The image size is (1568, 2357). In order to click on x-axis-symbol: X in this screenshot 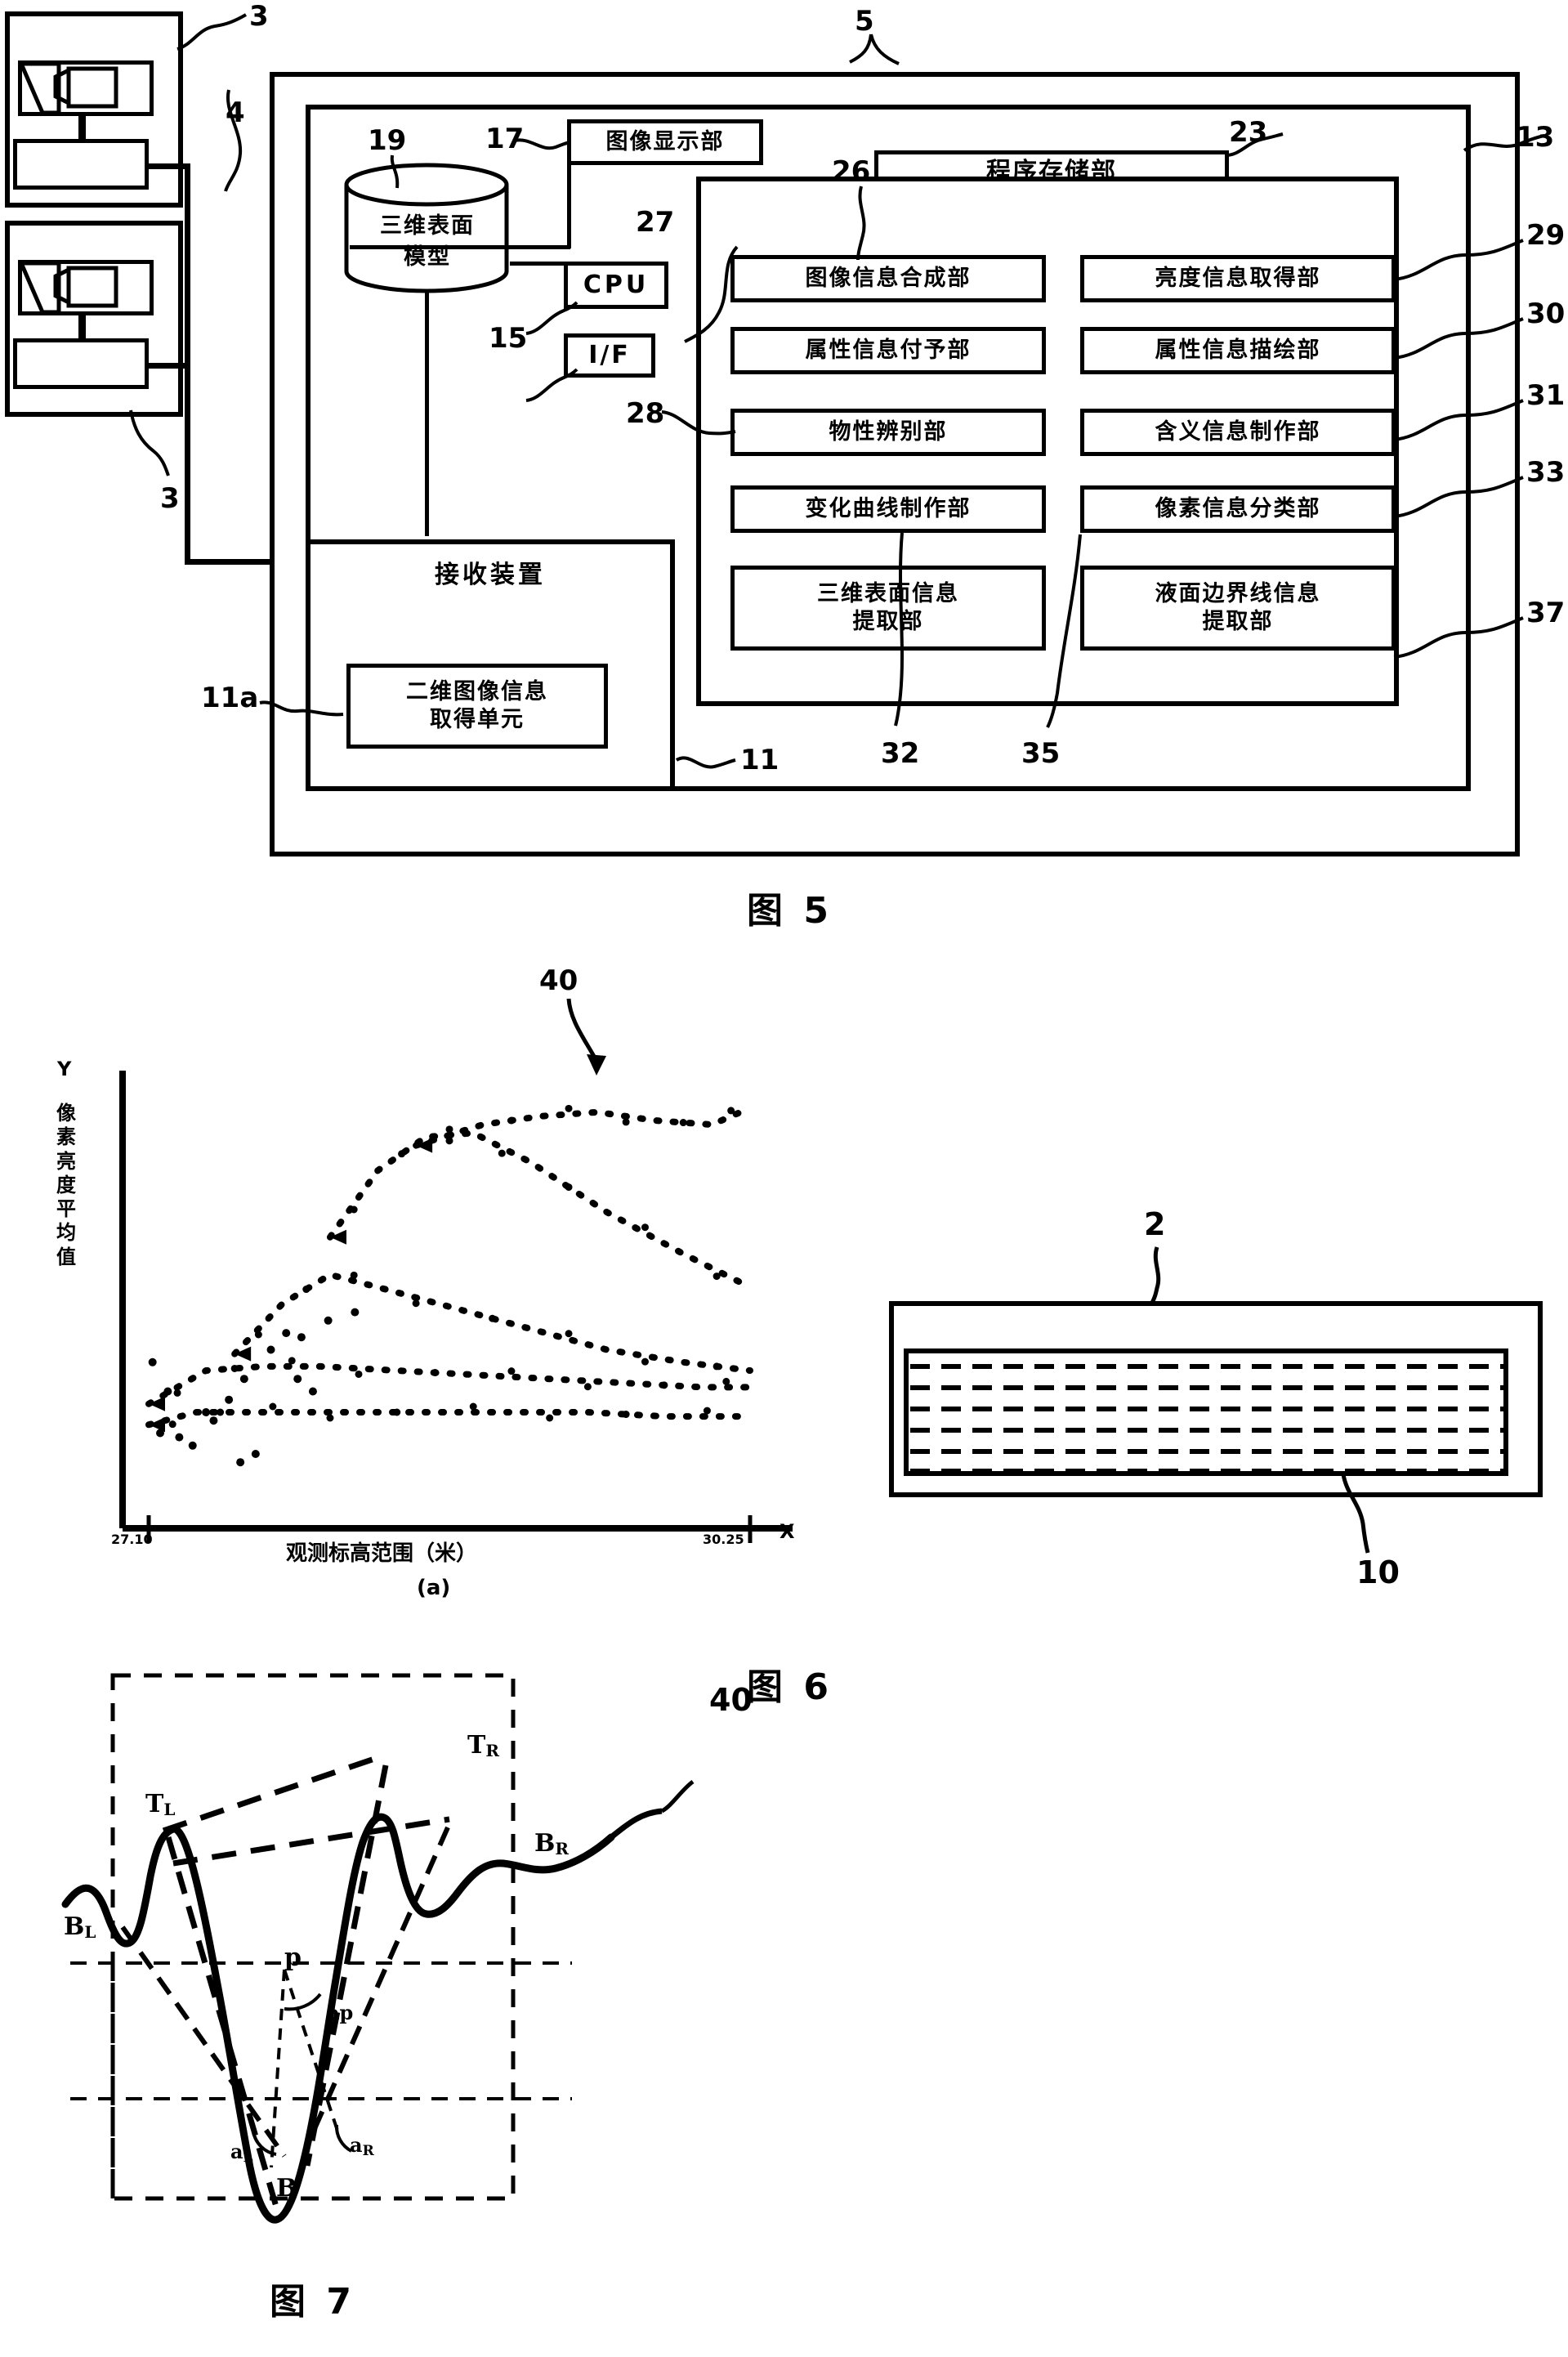, I will do `click(787, 1531)`.